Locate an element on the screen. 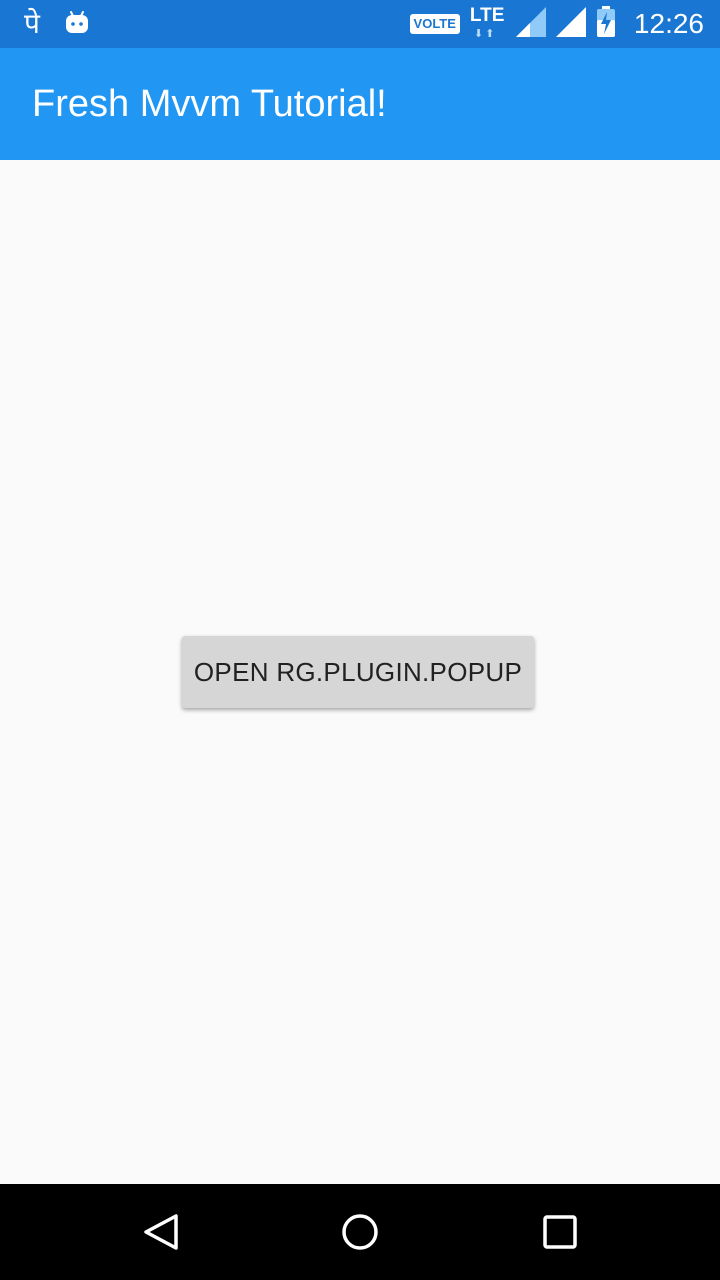  page-title: Fresh Mvvm Tutorial! is located at coordinates (209, 104).